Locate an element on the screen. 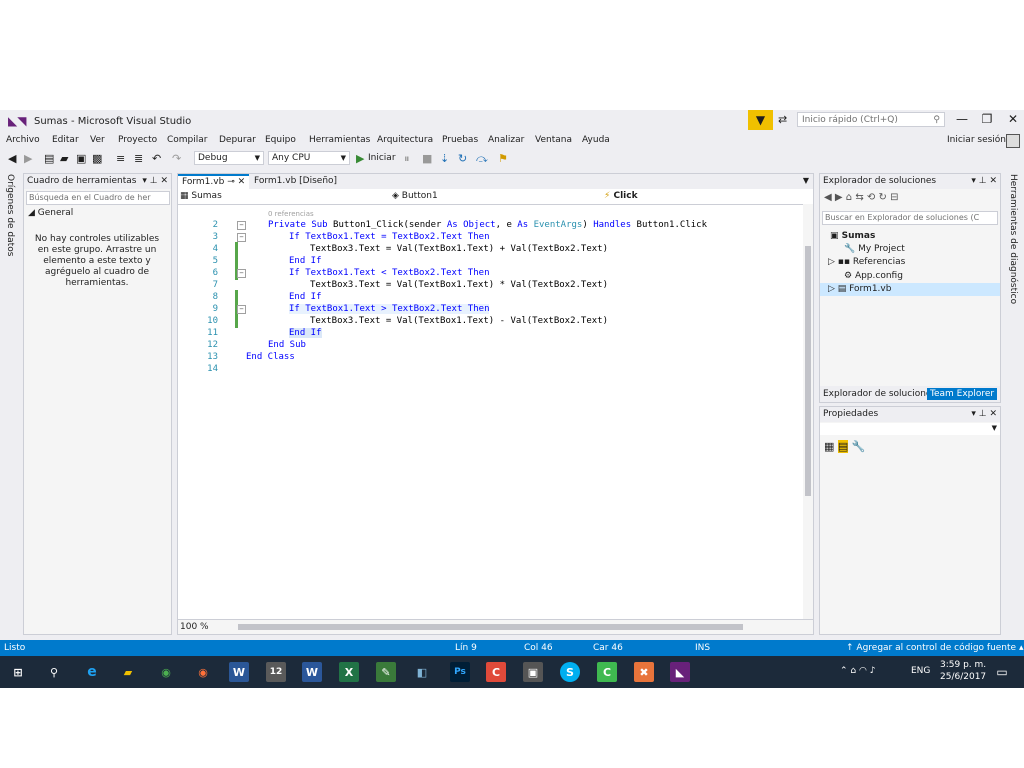 The width and height of the screenshot is (1024, 768). avatar is located at coordinates (1013, 141).